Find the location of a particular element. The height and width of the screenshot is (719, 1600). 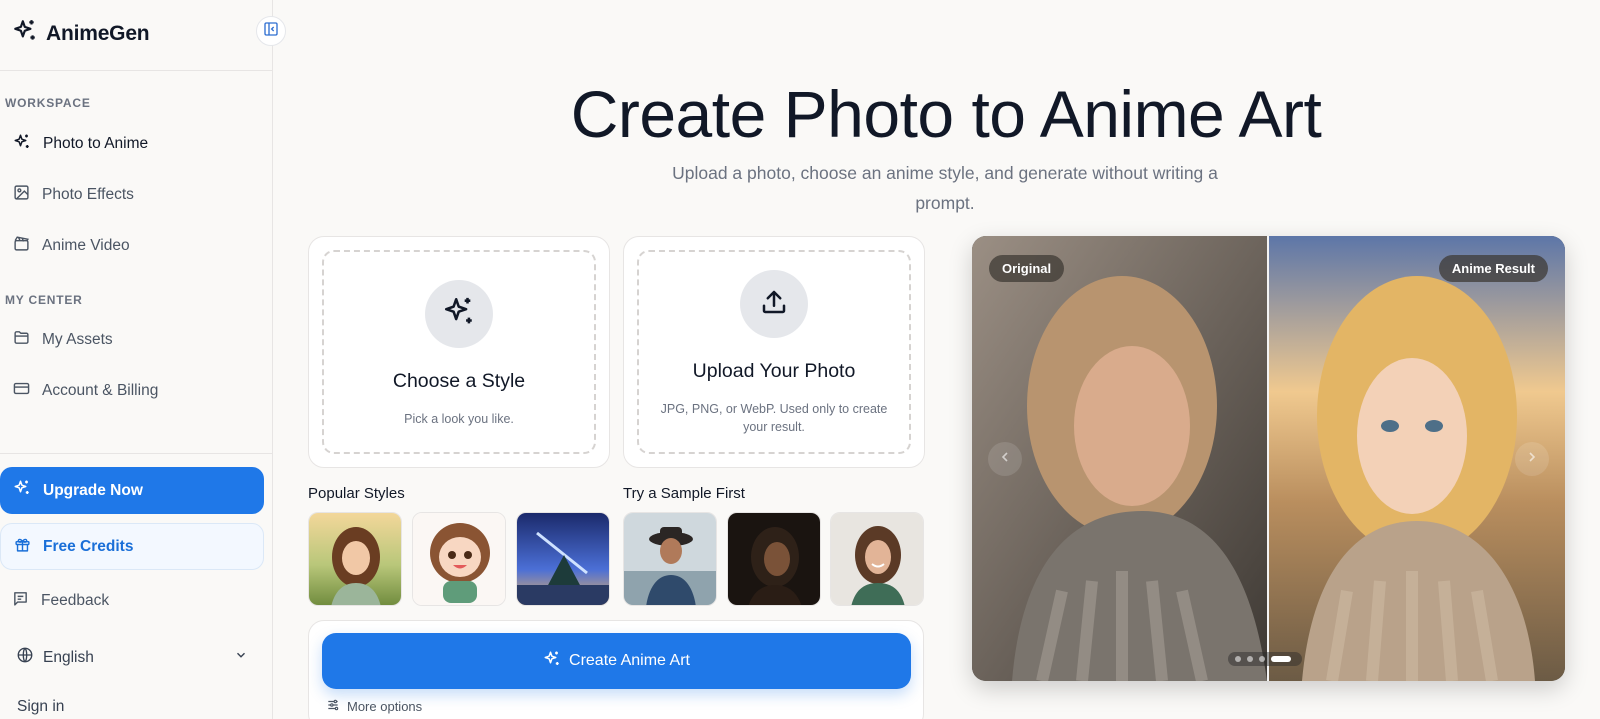

popular-styles-label: Popular Styles is located at coordinates (356, 493).